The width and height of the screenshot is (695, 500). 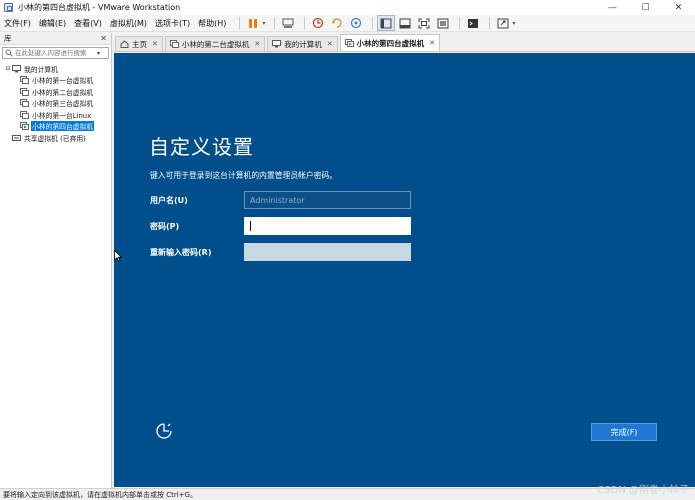 I want to click on tab-label: 小林的第四台虚拟机, so click(x=390, y=43).